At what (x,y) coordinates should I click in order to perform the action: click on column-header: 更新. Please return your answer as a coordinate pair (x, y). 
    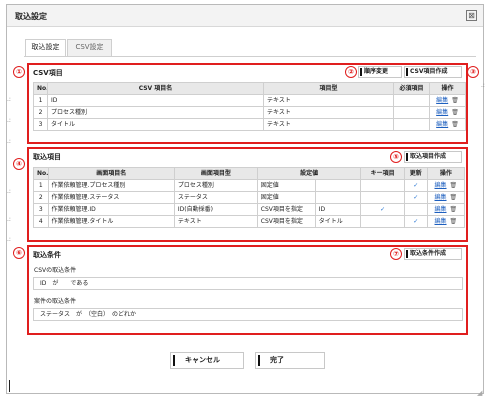
    Looking at the image, I should click on (415, 173).